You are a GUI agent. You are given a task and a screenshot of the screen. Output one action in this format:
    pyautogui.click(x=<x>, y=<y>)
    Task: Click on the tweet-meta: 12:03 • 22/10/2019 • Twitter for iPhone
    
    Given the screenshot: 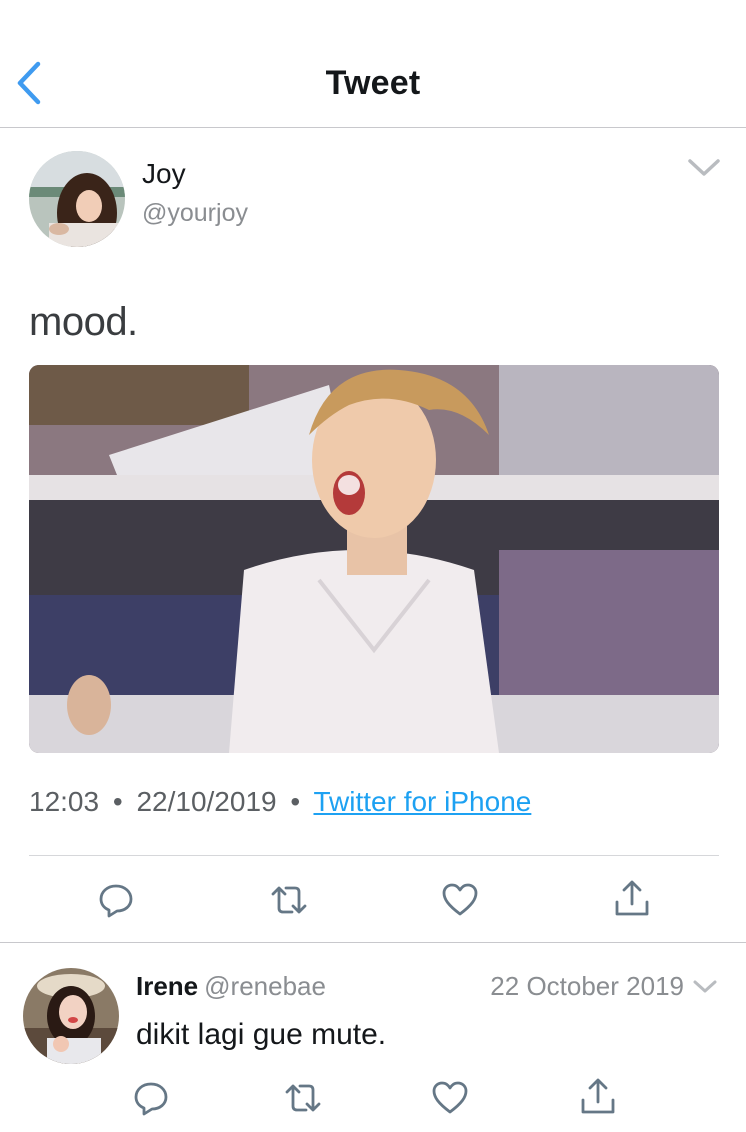 What is the action you would take?
    pyautogui.click(x=280, y=802)
    